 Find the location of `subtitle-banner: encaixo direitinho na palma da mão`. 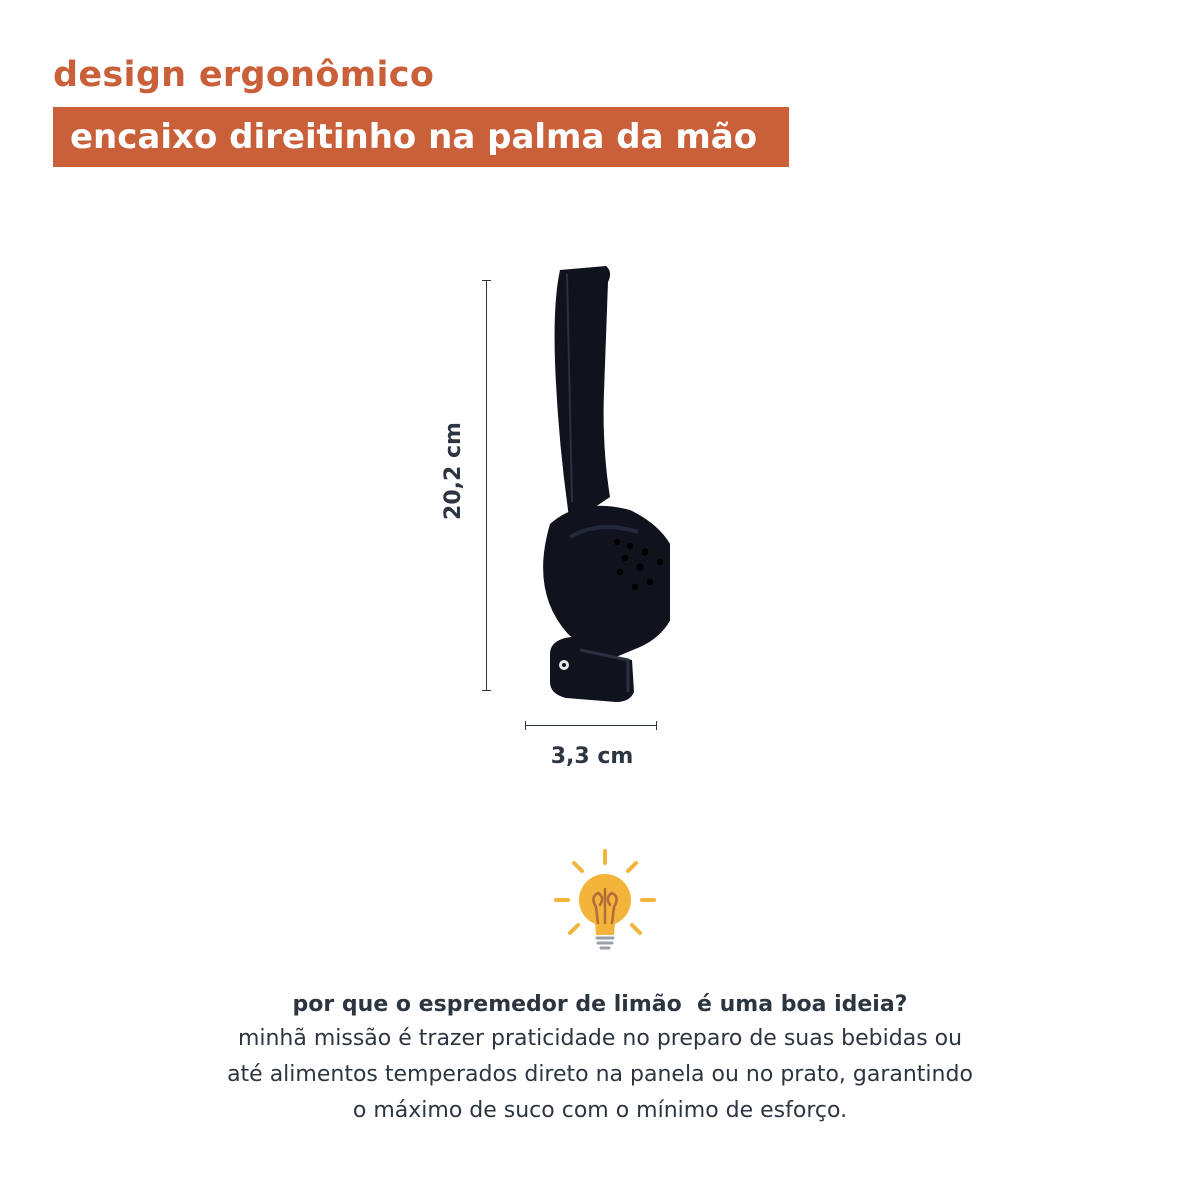

subtitle-banner: encaixo direitinho na palma da mão is located at coordinates (421, 137).